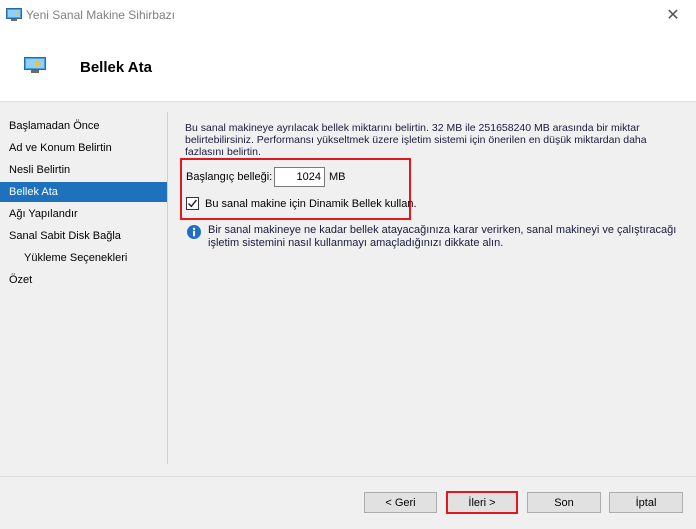  What do you see at coordinates (83, 280) in the screenshot?
I see `nav-item-summary: Özet` at bounding box center [83, 280].